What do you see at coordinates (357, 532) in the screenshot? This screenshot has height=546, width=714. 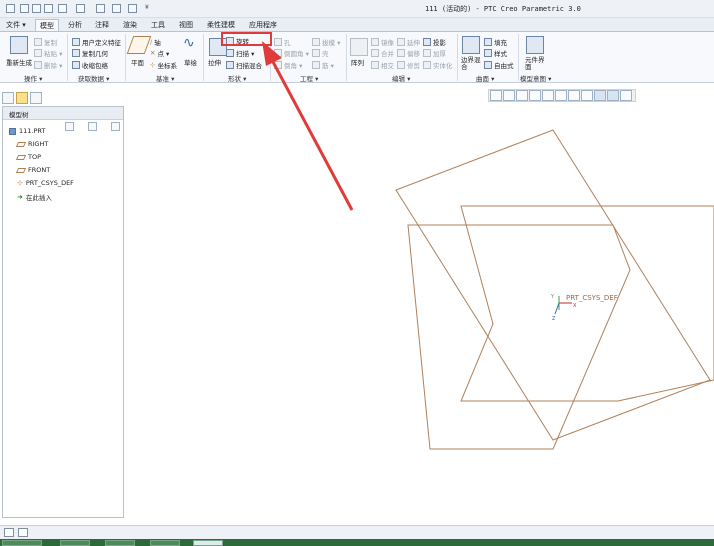 I see `status-bar` at bounding box center [357, 532].